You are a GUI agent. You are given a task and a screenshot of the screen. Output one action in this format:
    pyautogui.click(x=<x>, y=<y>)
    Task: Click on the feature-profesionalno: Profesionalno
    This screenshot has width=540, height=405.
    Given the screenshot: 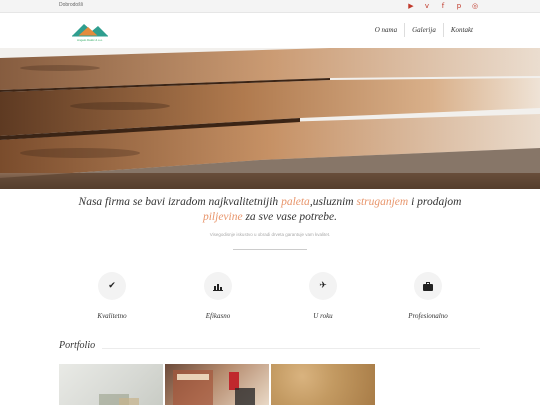 What is the action you would take?
    pyautogui.click(x=428, y=296)
    